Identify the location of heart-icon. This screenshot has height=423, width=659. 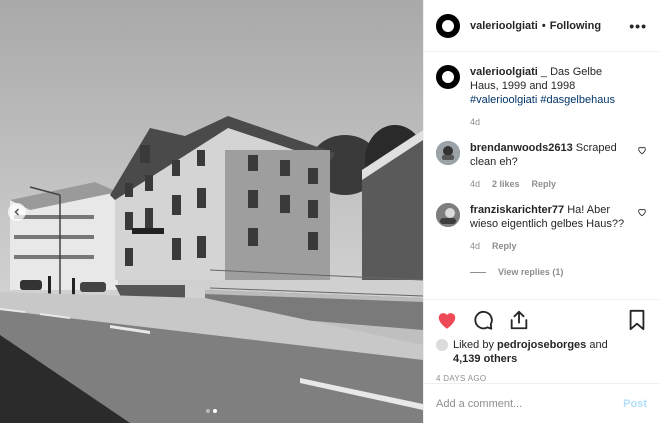
(447, 320).